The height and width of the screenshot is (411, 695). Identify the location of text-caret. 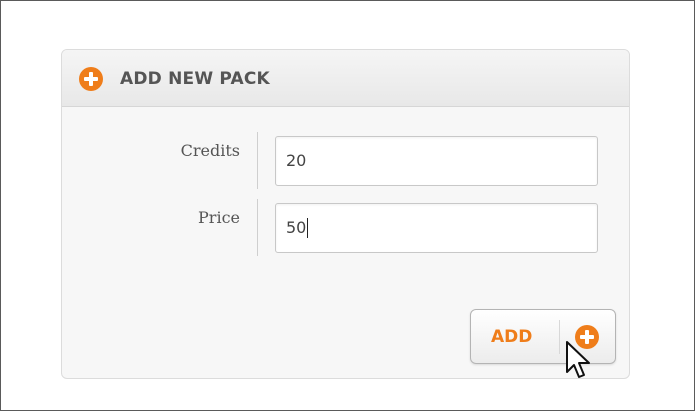
(308, 227).